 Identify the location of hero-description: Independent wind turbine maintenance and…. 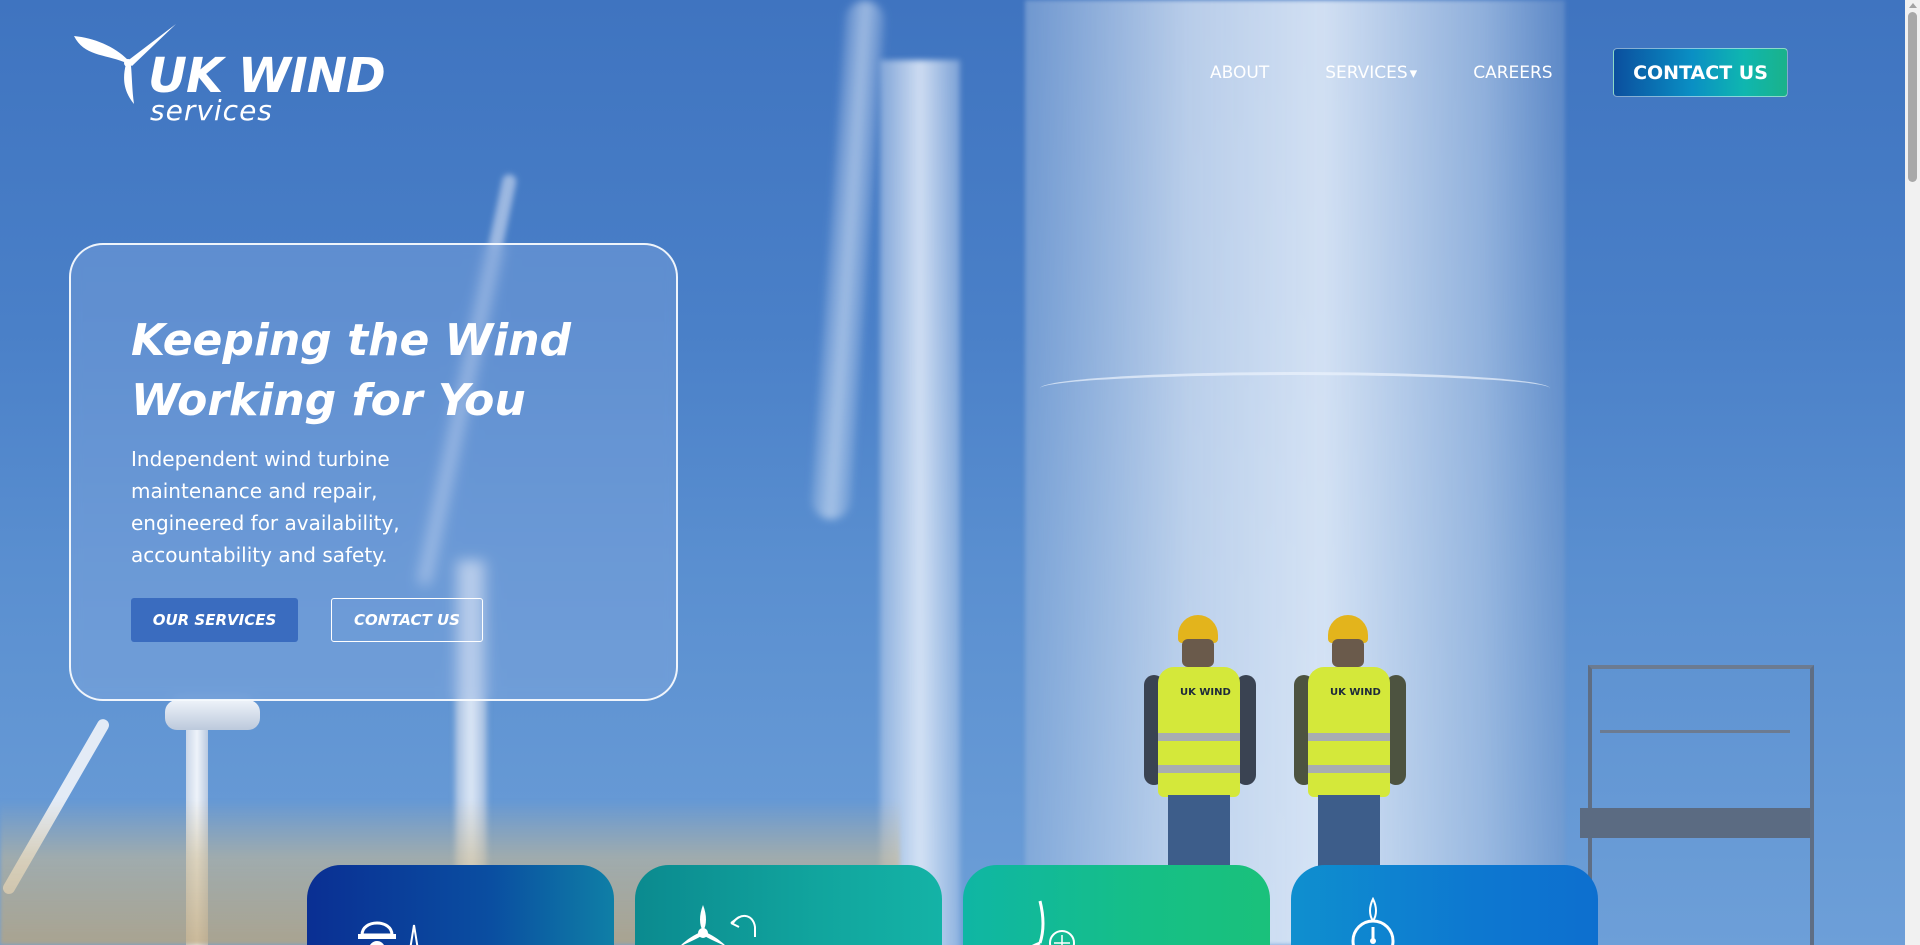
(291, 507).